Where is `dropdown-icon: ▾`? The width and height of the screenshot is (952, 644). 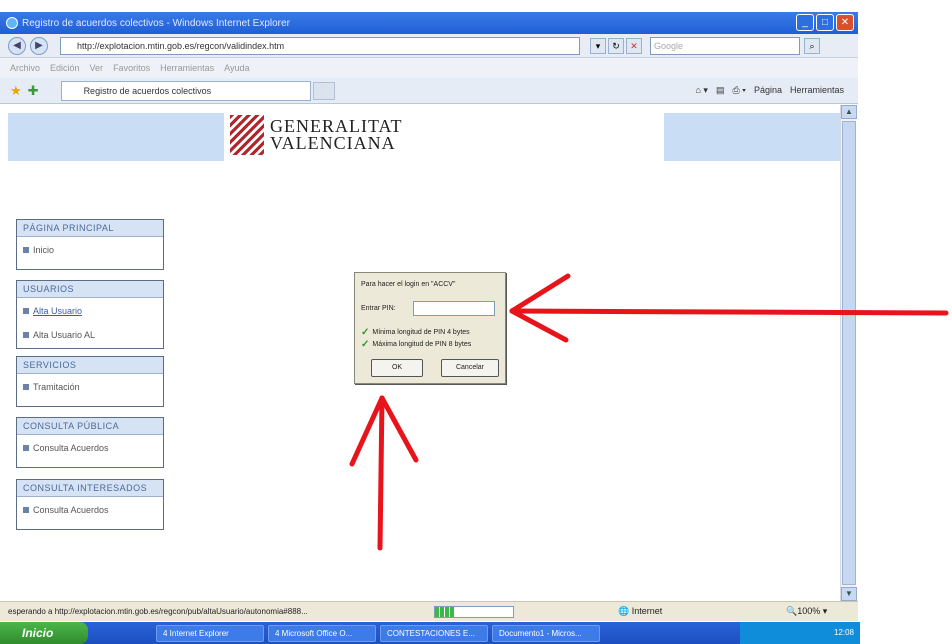 dropdown-icon: ▾ is located at coordinates (598, 45).